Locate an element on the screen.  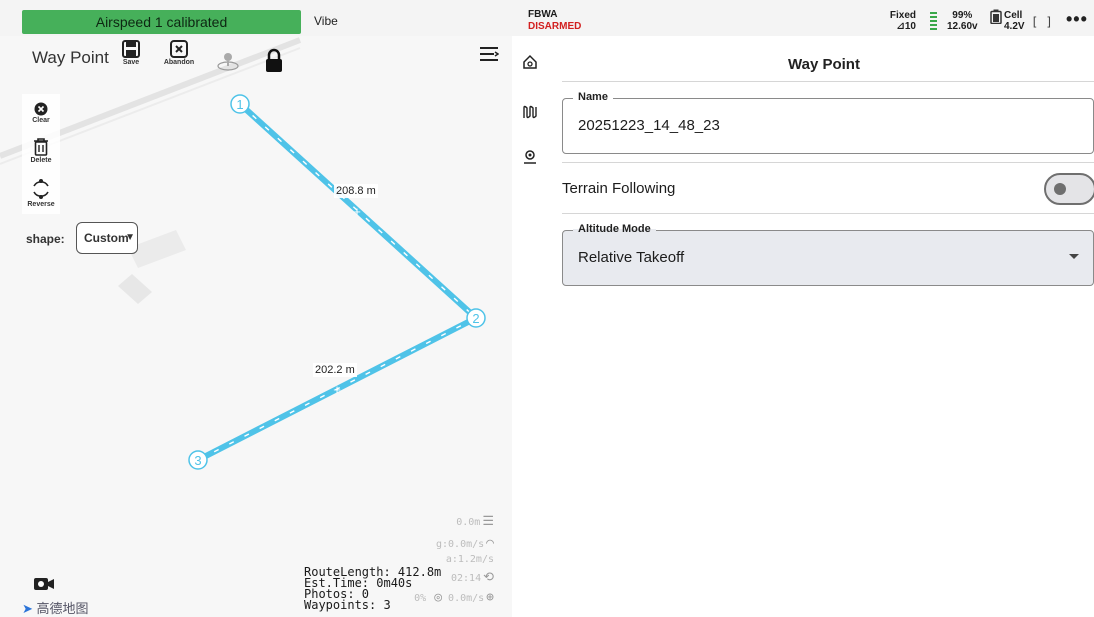
camera-icon is located at coordinates (44, 584).